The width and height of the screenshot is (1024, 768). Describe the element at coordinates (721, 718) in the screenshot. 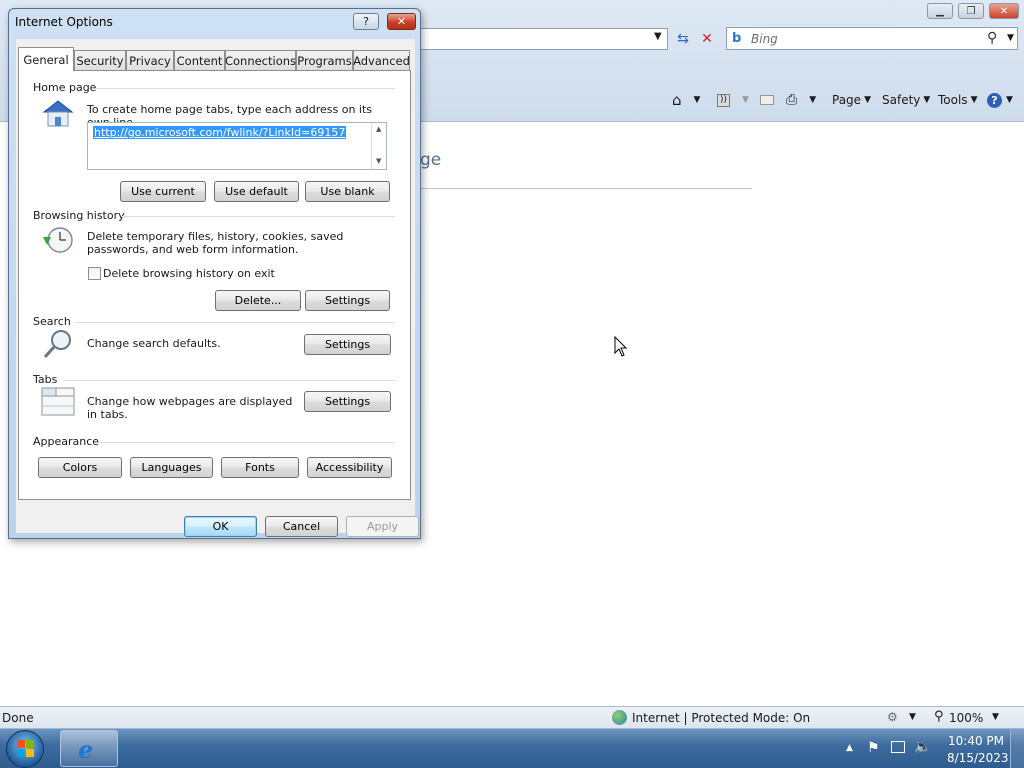

I see `security-zone-text: Internet | Protected Mode: On` at that location.